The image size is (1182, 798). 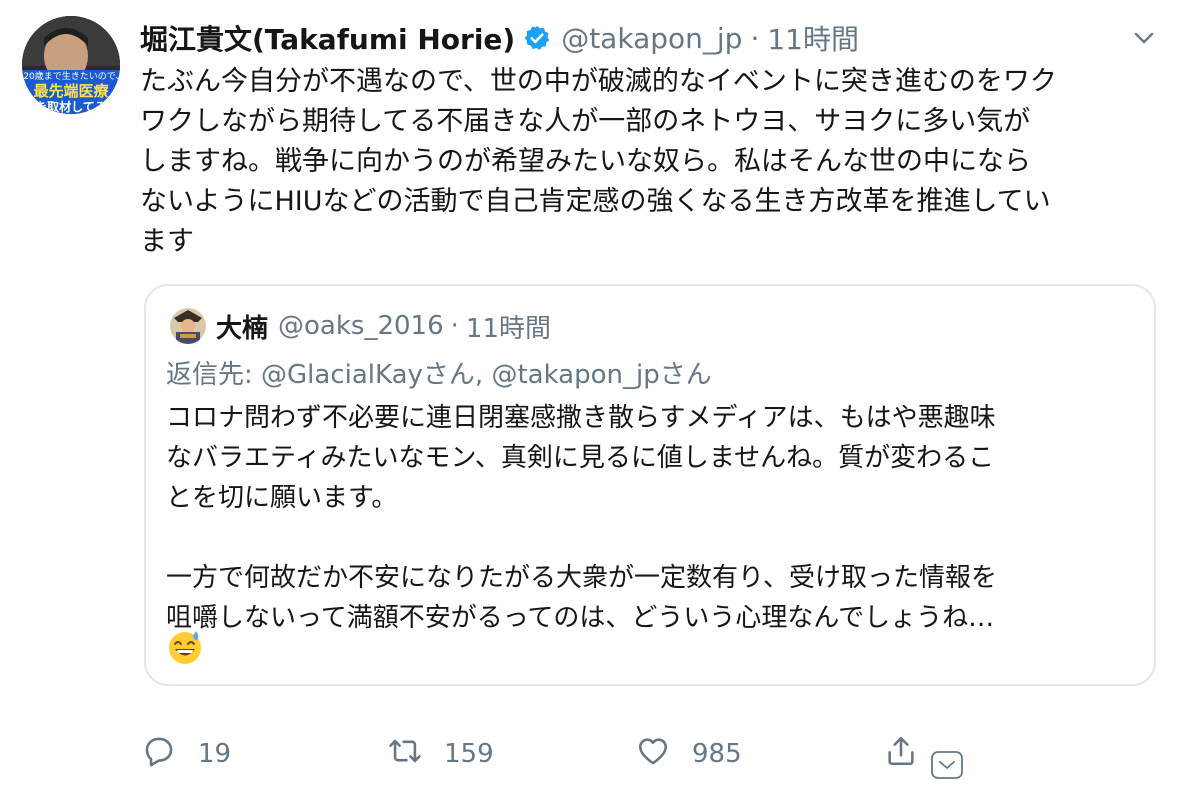 I want to click on author-avatar: 120歳まで生きたいので、 最先端医療 を取材してみ, so click(x=71, y=65).